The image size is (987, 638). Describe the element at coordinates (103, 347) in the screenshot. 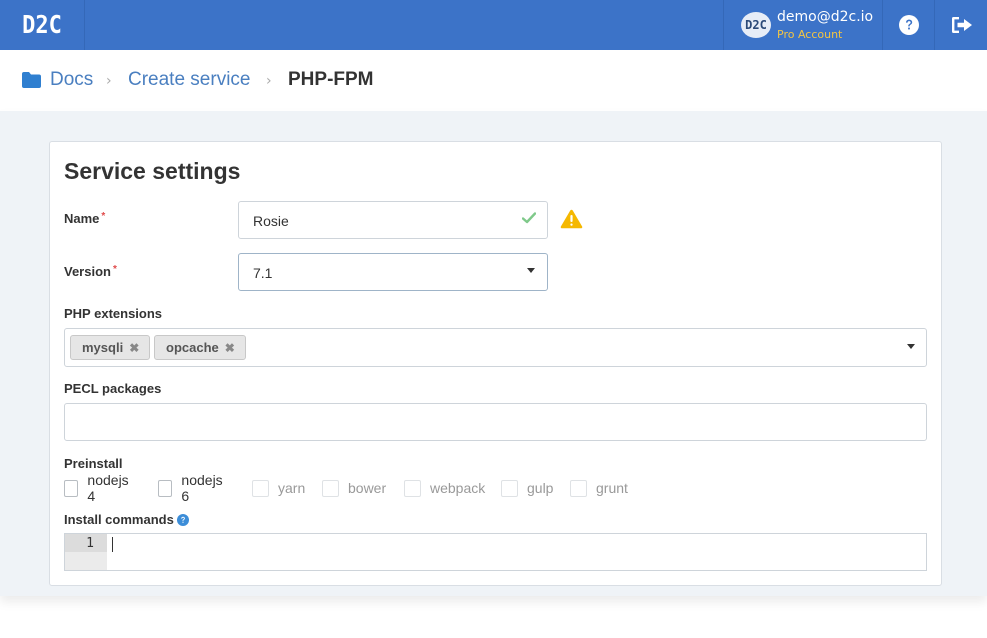

I see `tag-label: mysqli` at that location.